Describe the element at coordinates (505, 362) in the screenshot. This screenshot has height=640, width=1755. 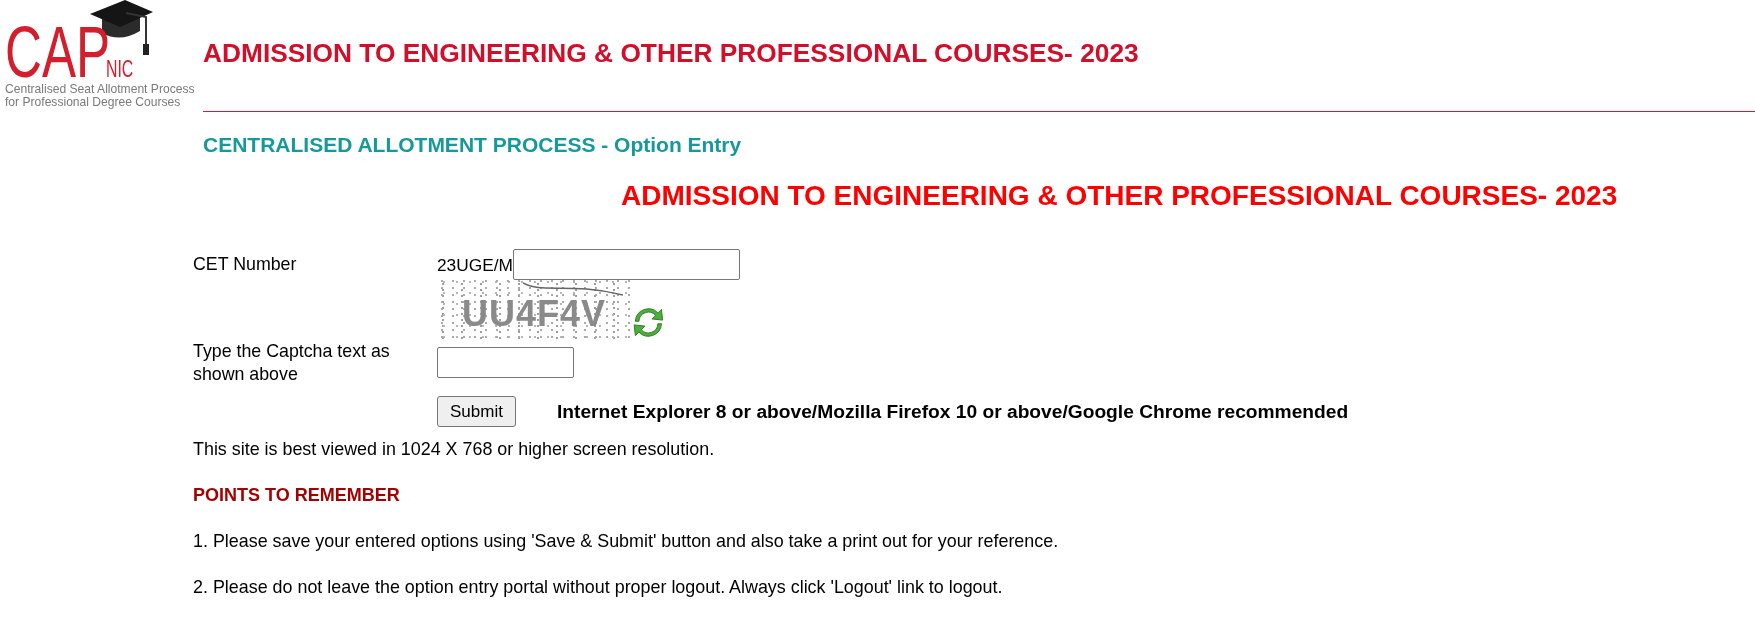
I see `captcha-field` at that location.